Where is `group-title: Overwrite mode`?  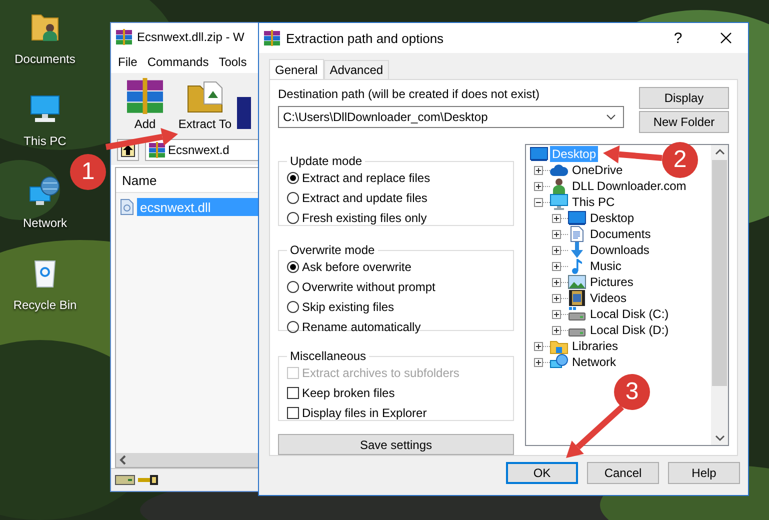 group-title: Overwrite mode is located at coordinates (332, 250).